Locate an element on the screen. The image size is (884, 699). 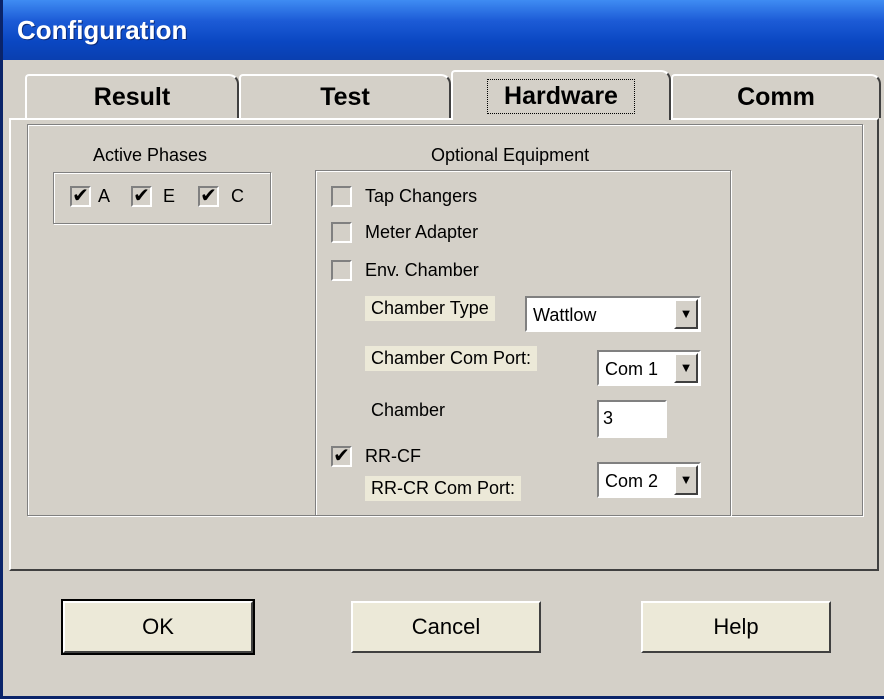
title-bar: Configuration is located at coordinates (443, 30).